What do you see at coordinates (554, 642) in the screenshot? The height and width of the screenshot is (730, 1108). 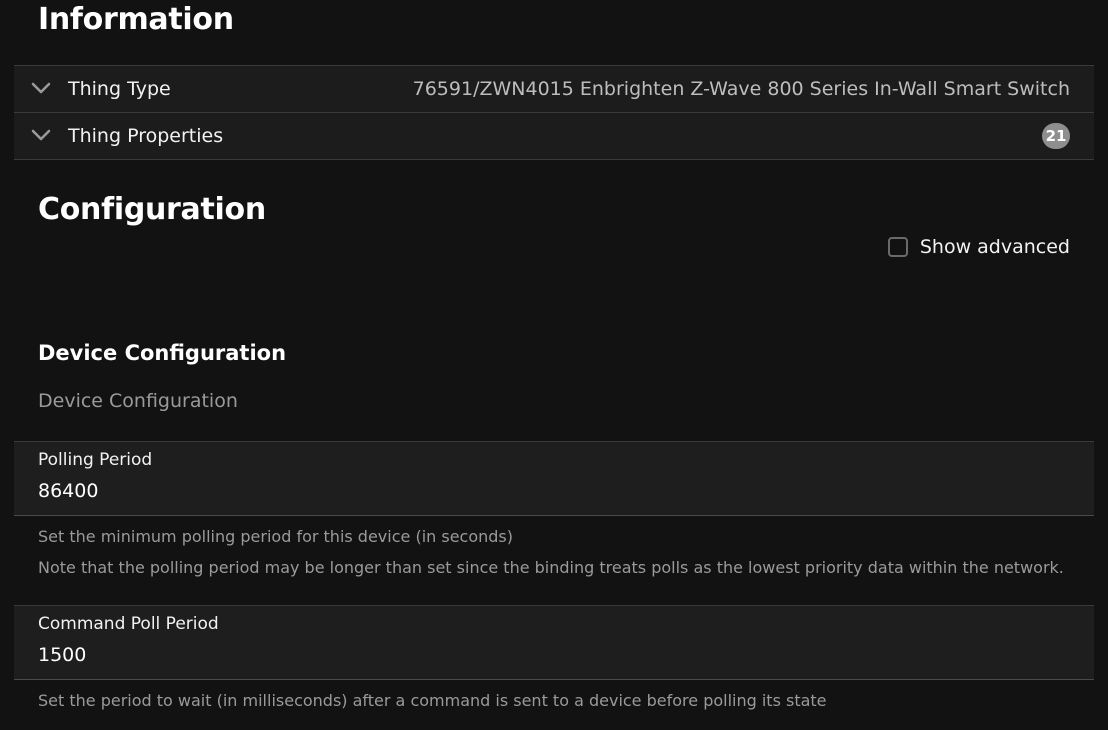 I see `command-poll-period-field: Command Poll Period` at bounding box center [554, 642].